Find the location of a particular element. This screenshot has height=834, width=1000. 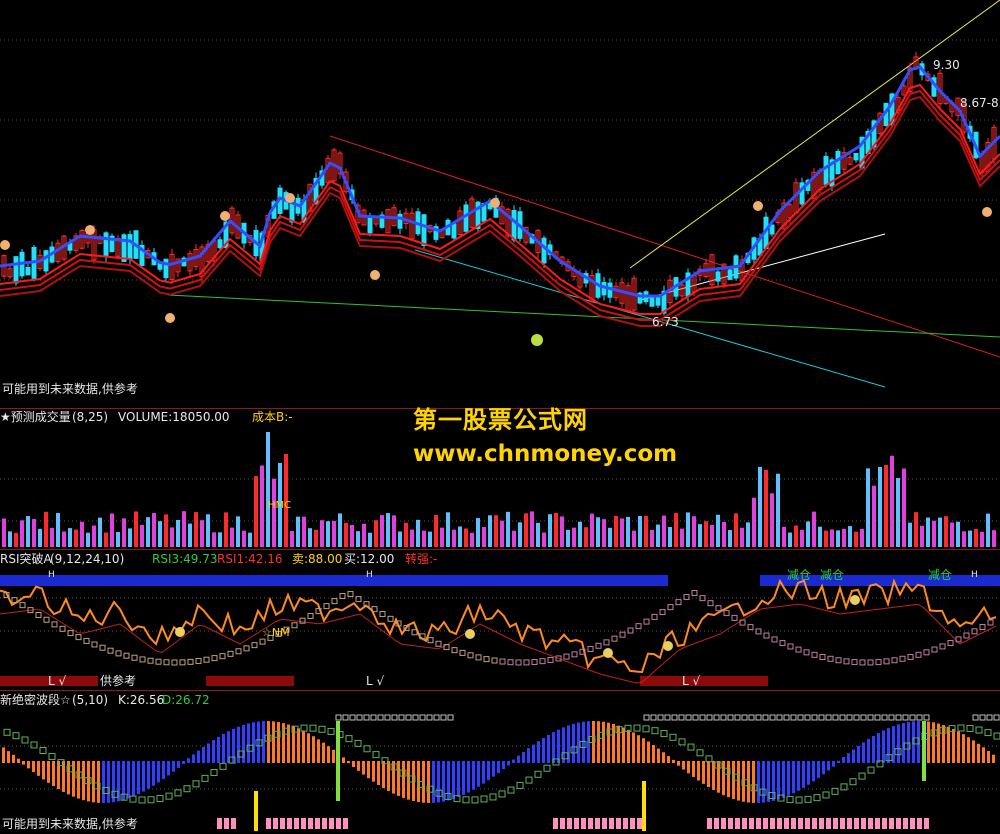

wave-marker-bar is located at coordinates (644, 806).